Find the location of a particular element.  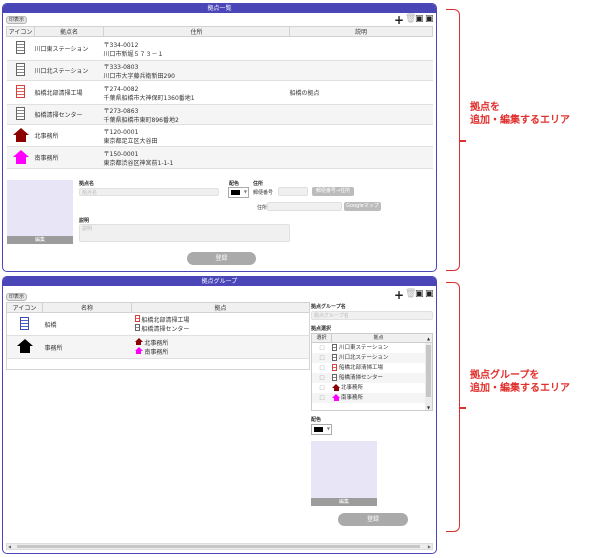

location-name-input: 拠点名 is located at coordinates (149, 192).